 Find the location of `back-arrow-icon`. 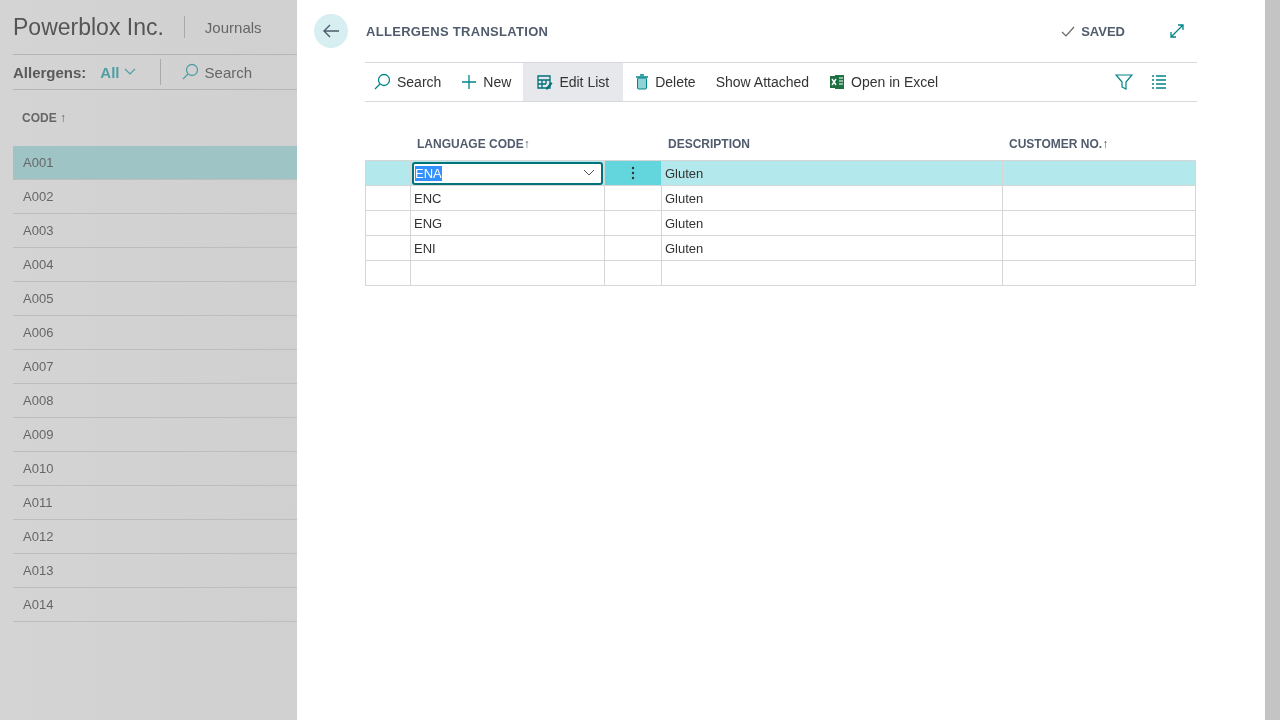

back-arrow-icon is located at coordinates (331, 31).